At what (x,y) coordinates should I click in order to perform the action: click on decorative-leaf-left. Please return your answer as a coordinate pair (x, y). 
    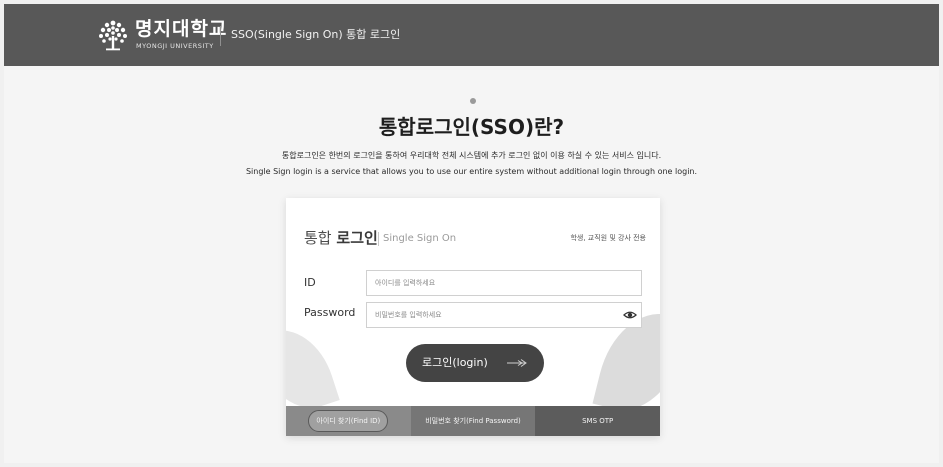
    Looking at the image, I should click on (313, 369).